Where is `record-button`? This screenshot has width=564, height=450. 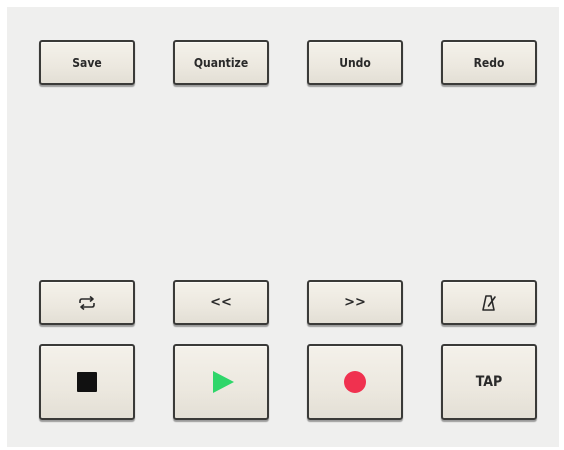
record-button is located at coordinates (355, 382).